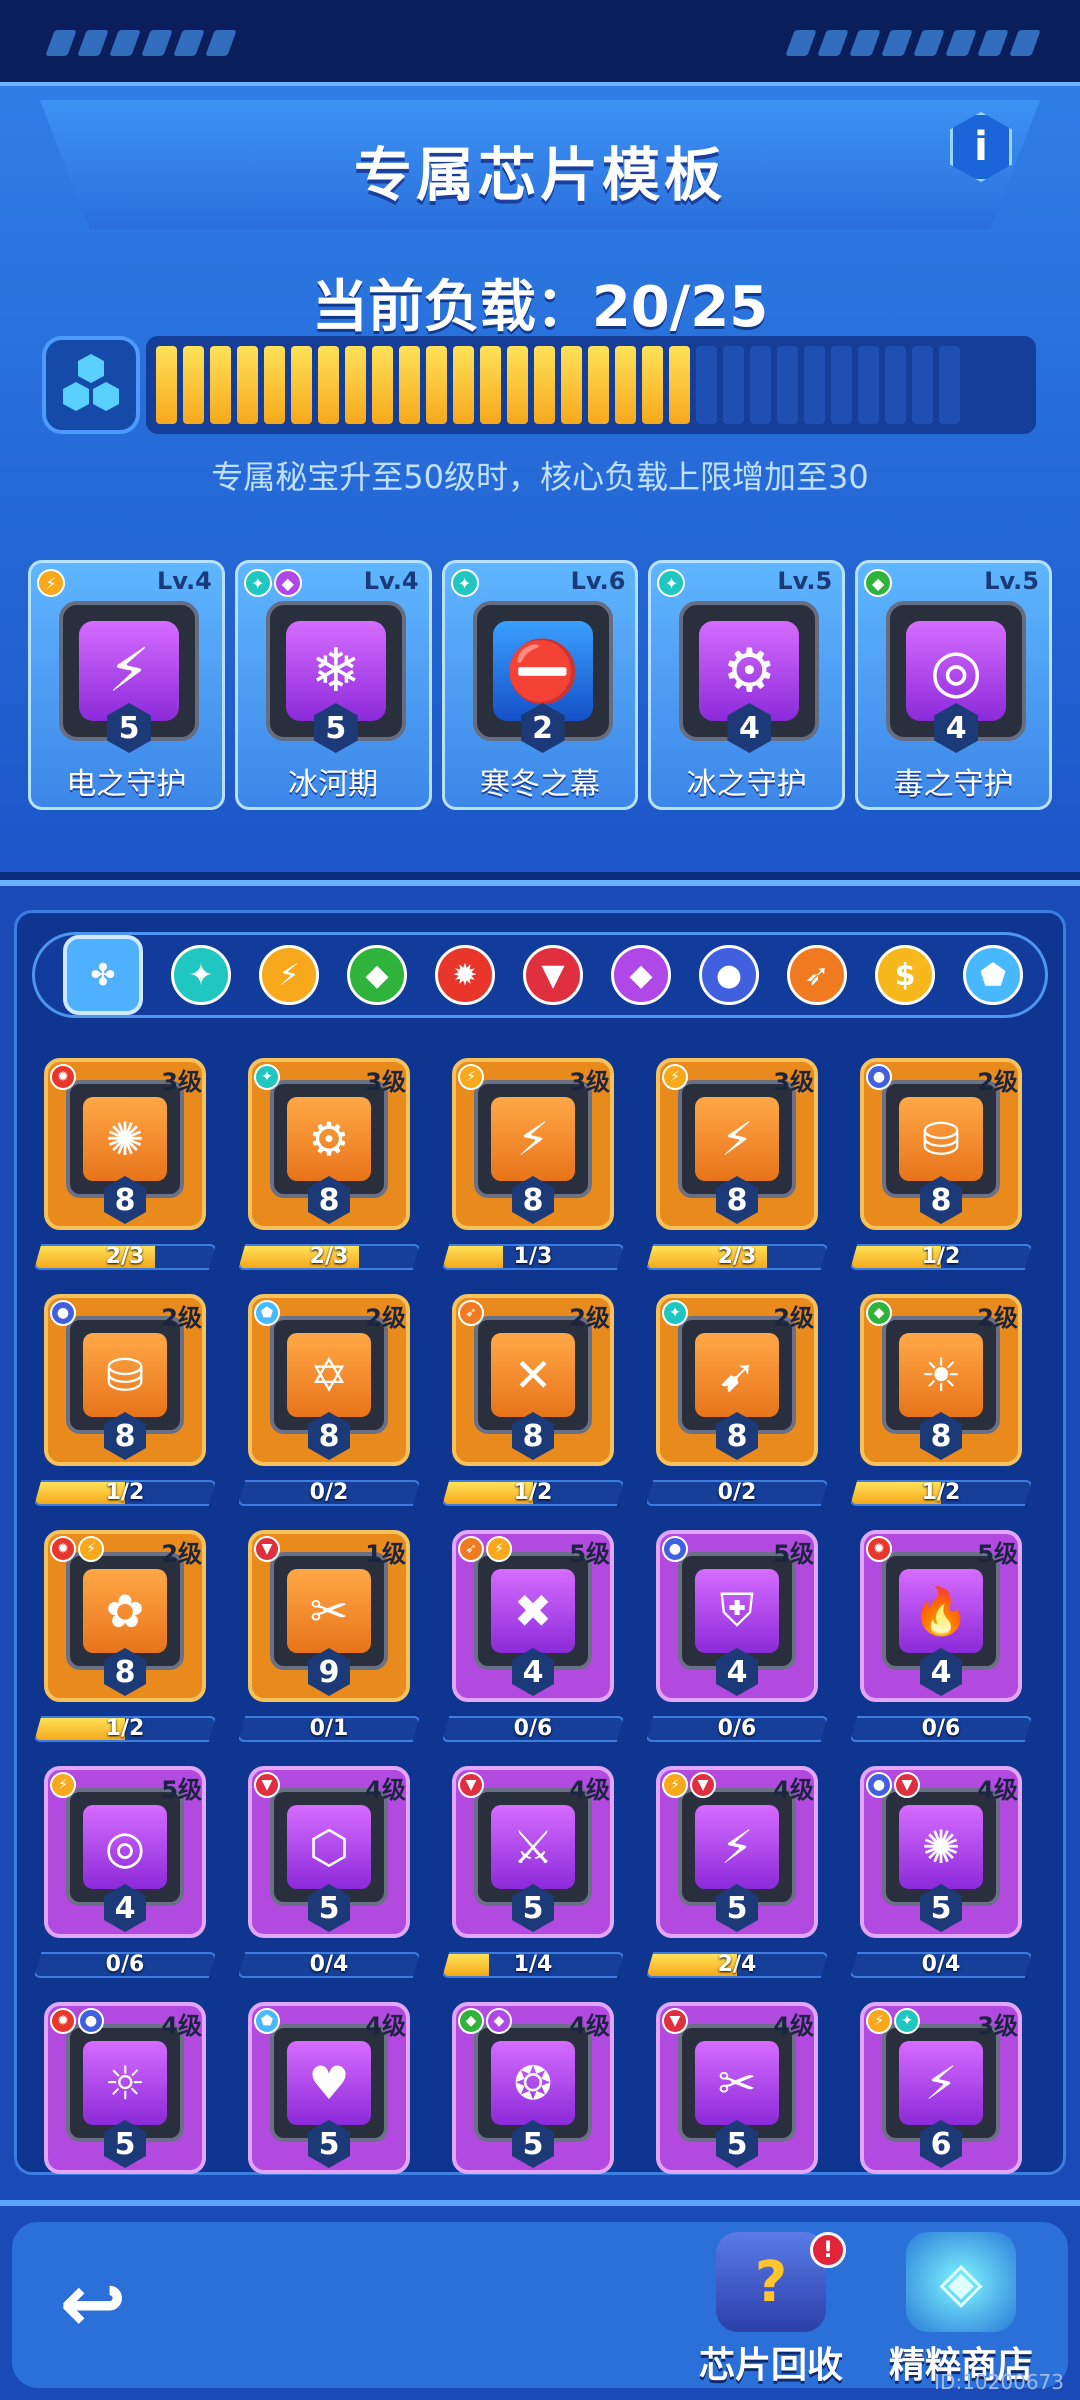 The width and height of the screenshot is (1080, 2400). Describe the element at coordinates (675, 1549) in the screenshot. I see `element-tag-icon: ●` at that location.